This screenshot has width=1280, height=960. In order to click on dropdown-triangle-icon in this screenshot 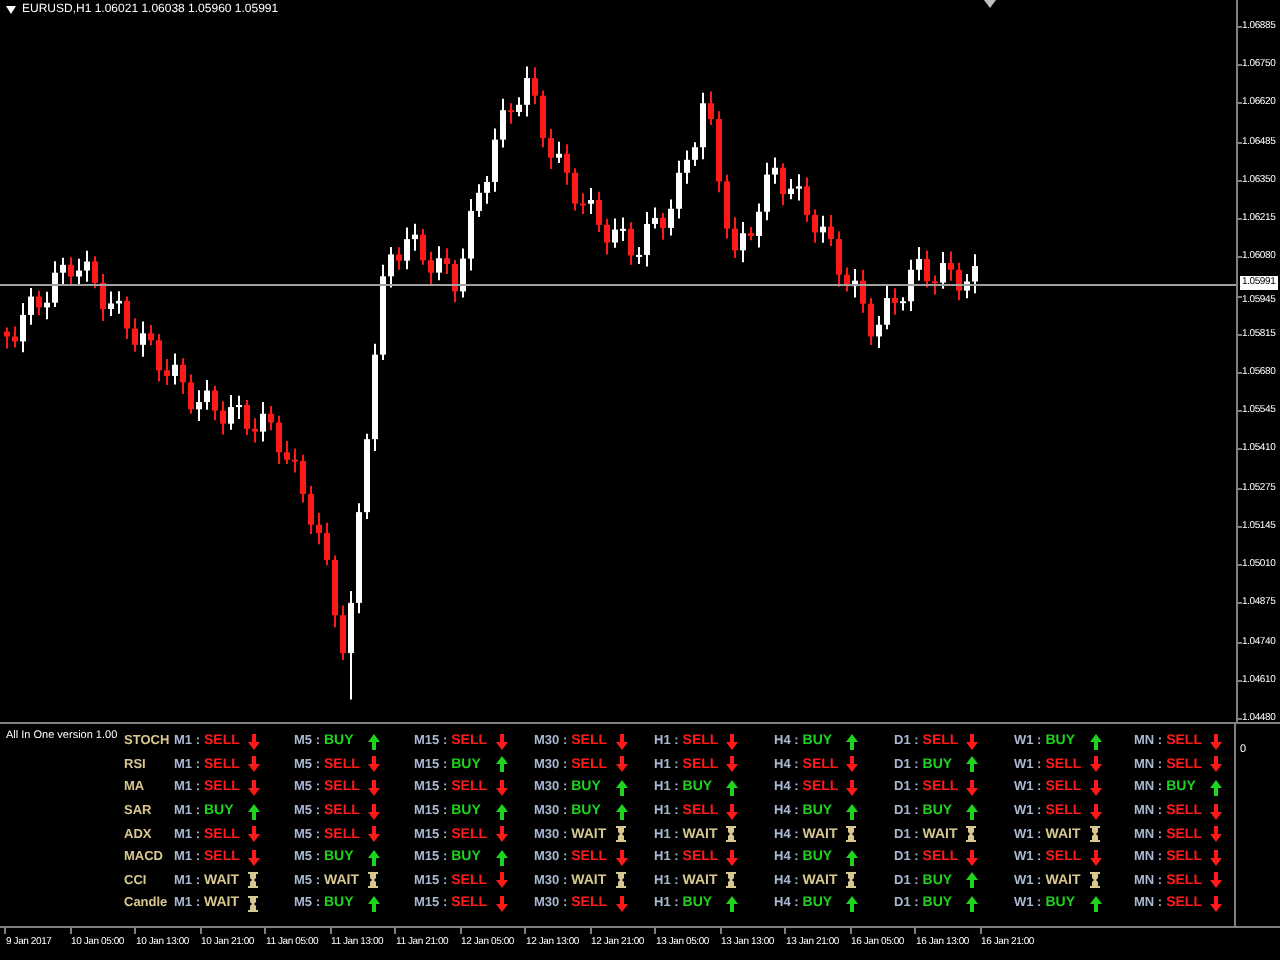, I will do `click(11, 10)`.